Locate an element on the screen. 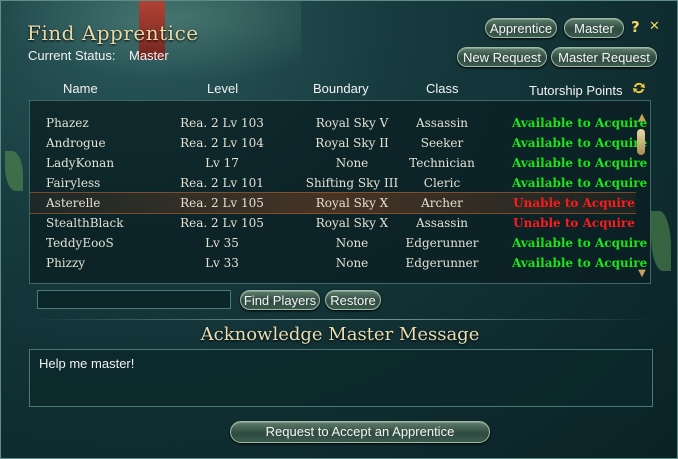 Image resolution: width=678 pixels, height=459 pixels. refresh-icon is located at coordinates (639, 88).